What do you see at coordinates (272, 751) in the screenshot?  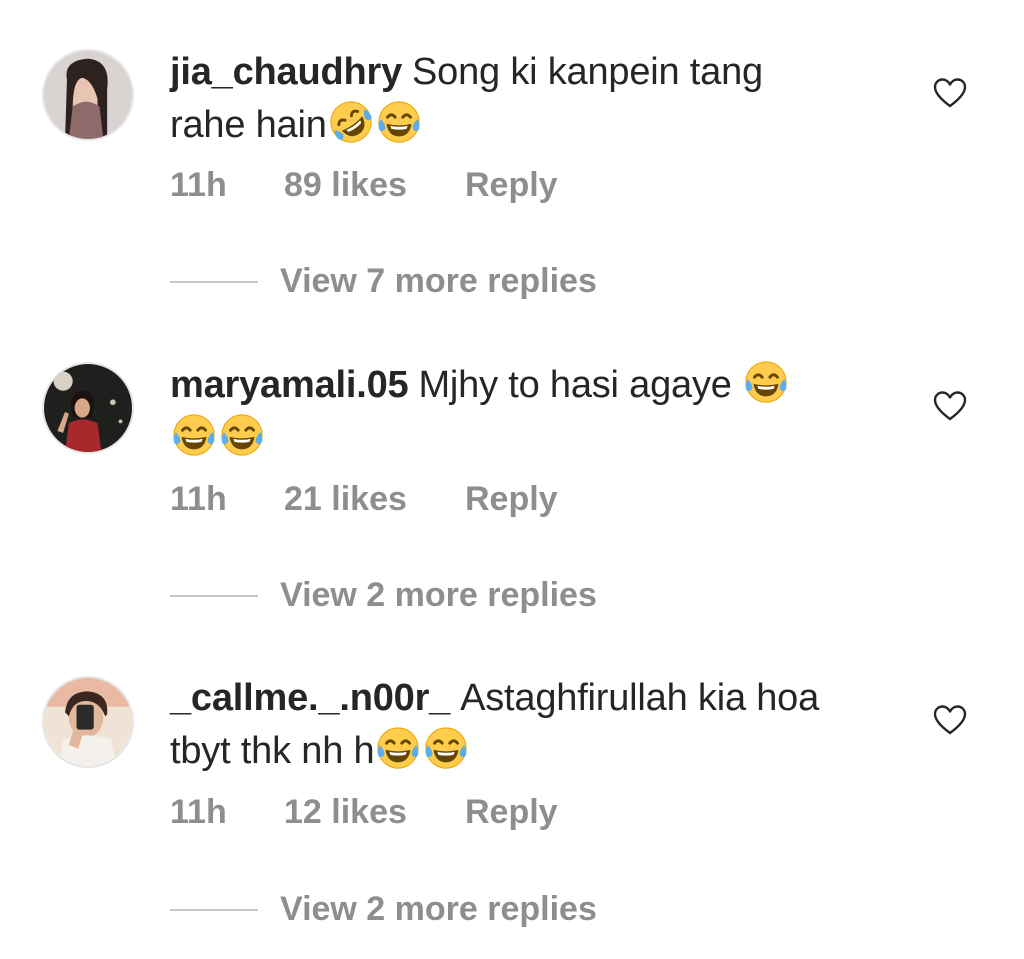 I see `comment-body-line2: tbyt thk nh h` at bounding box center [272, 751].